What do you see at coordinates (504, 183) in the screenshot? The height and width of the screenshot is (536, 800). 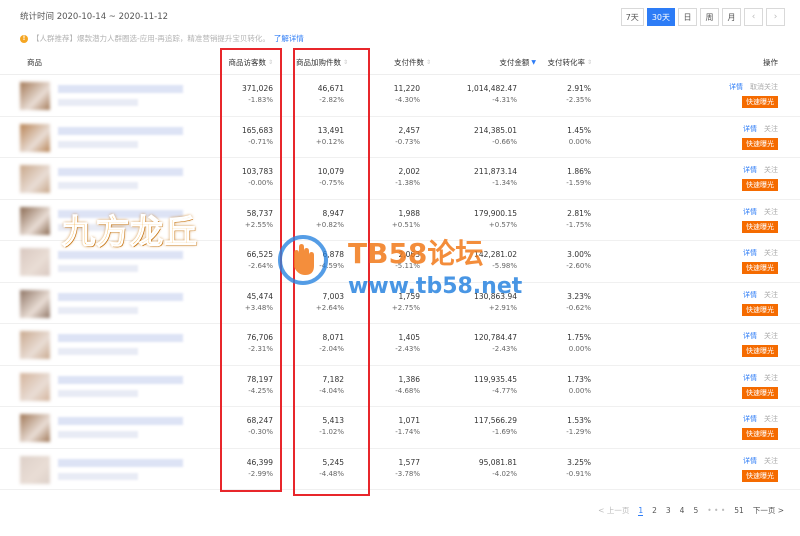 I see `amount-change: -1.34%` at bounding box center [504, 183].